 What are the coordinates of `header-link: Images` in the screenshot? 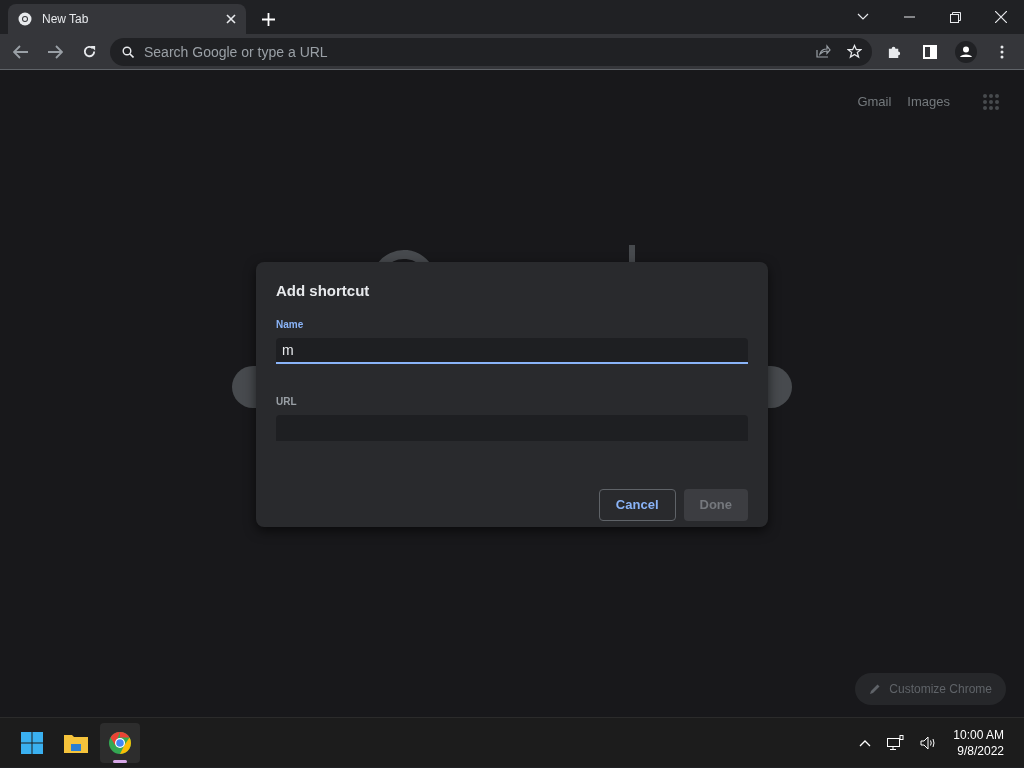 It's located at (928, 102).